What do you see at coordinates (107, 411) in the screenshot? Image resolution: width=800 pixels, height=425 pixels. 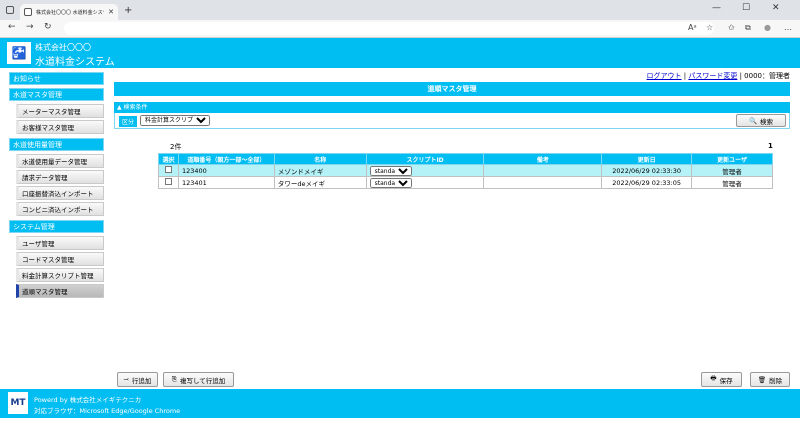 I see `footer-browsers: 対応ブラウザ：Microsoft Edge/Google Chrome` at bounding box center [107, 411].